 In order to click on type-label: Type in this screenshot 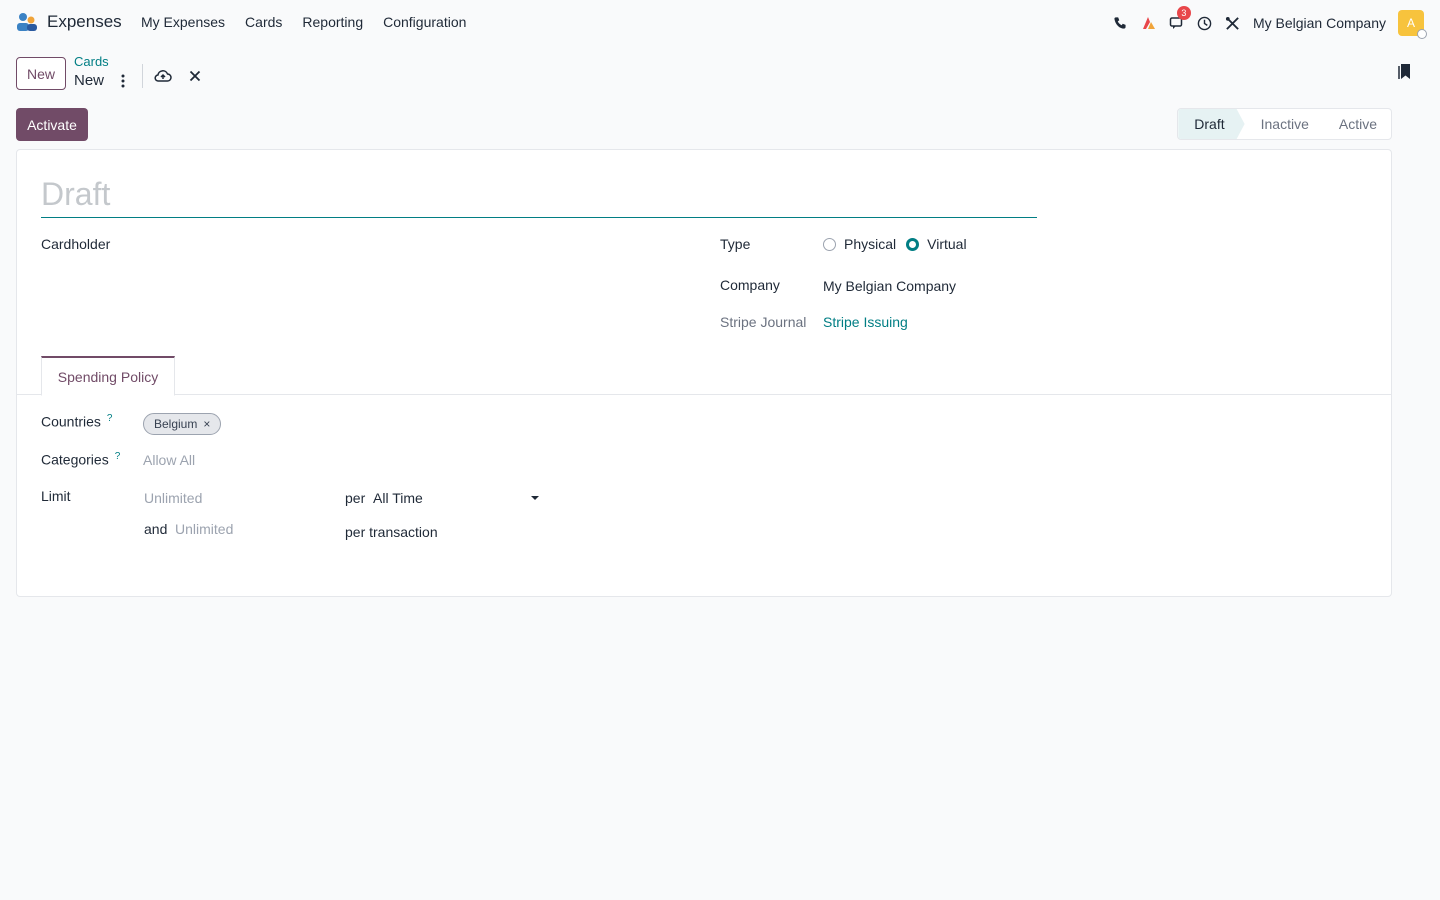, I will do `click(735, 244)`.